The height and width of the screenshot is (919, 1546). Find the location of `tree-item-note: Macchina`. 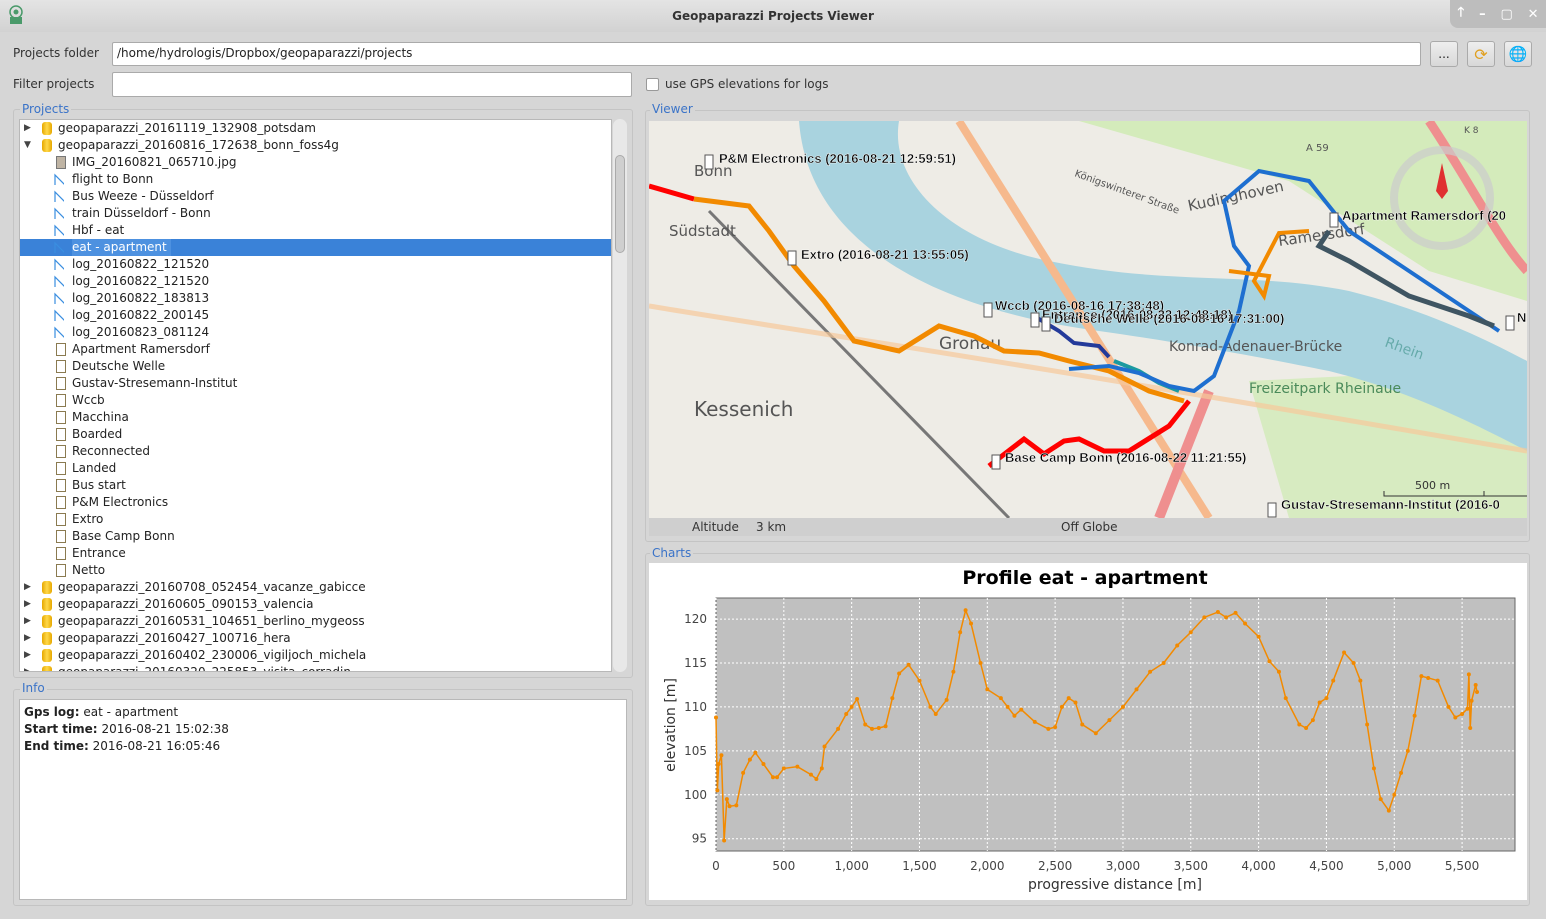

tree-item-note: Macchina is located at coordinates (315, 417).